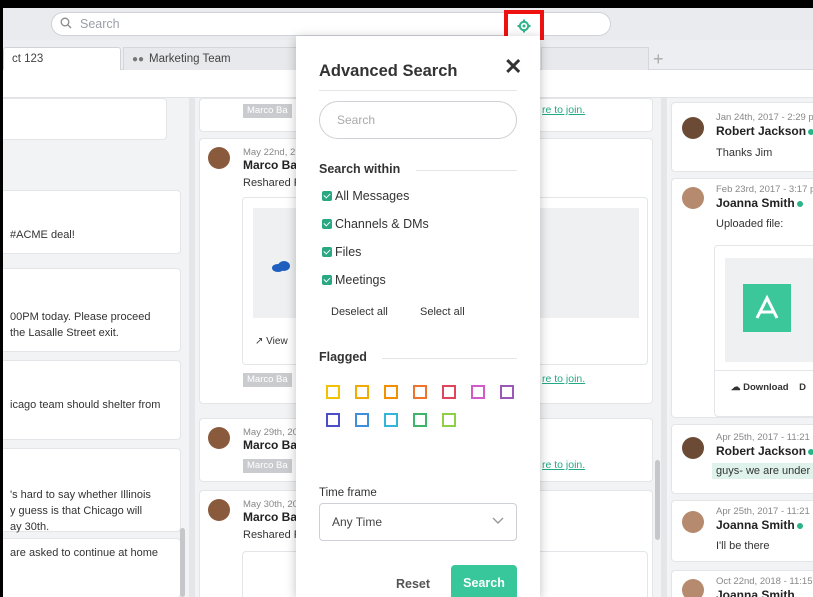 Image resolution: width=813 pixels, height=597 pixels. I want to click on search-within-heading: Search within, so click(360, 169).